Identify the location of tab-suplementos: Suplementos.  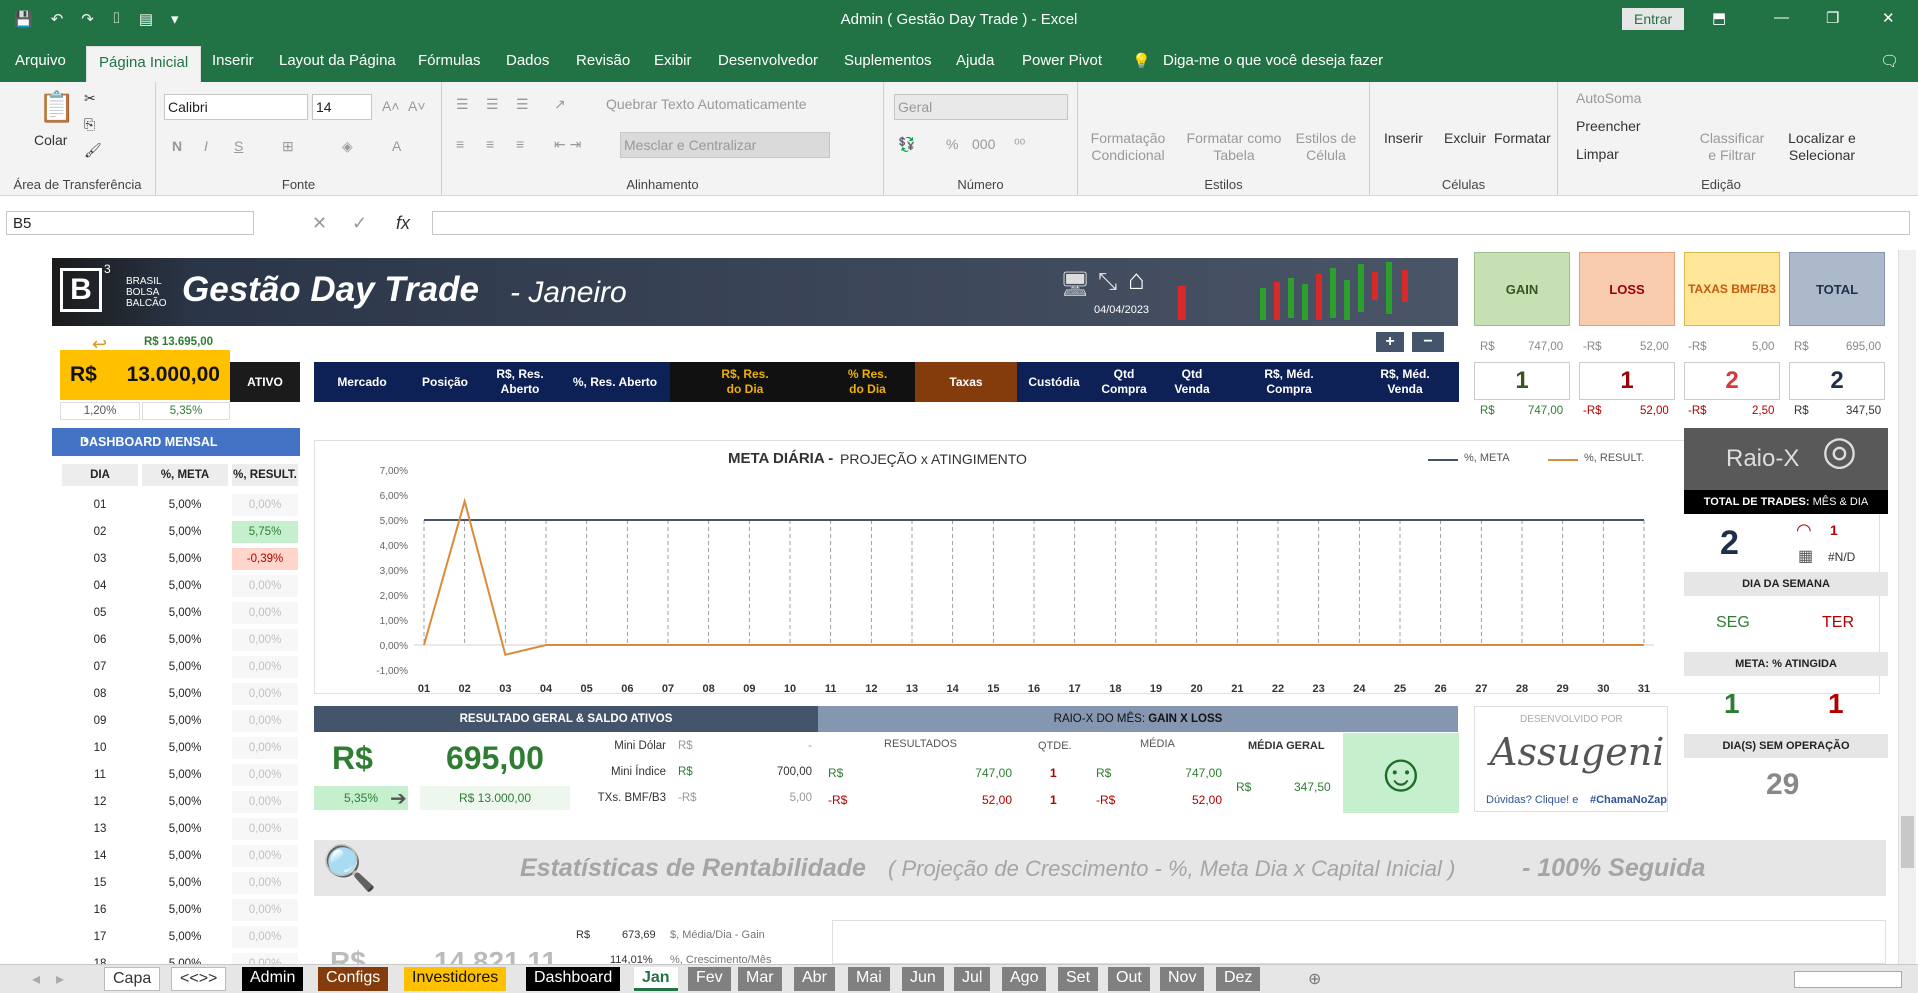
(888, 60).